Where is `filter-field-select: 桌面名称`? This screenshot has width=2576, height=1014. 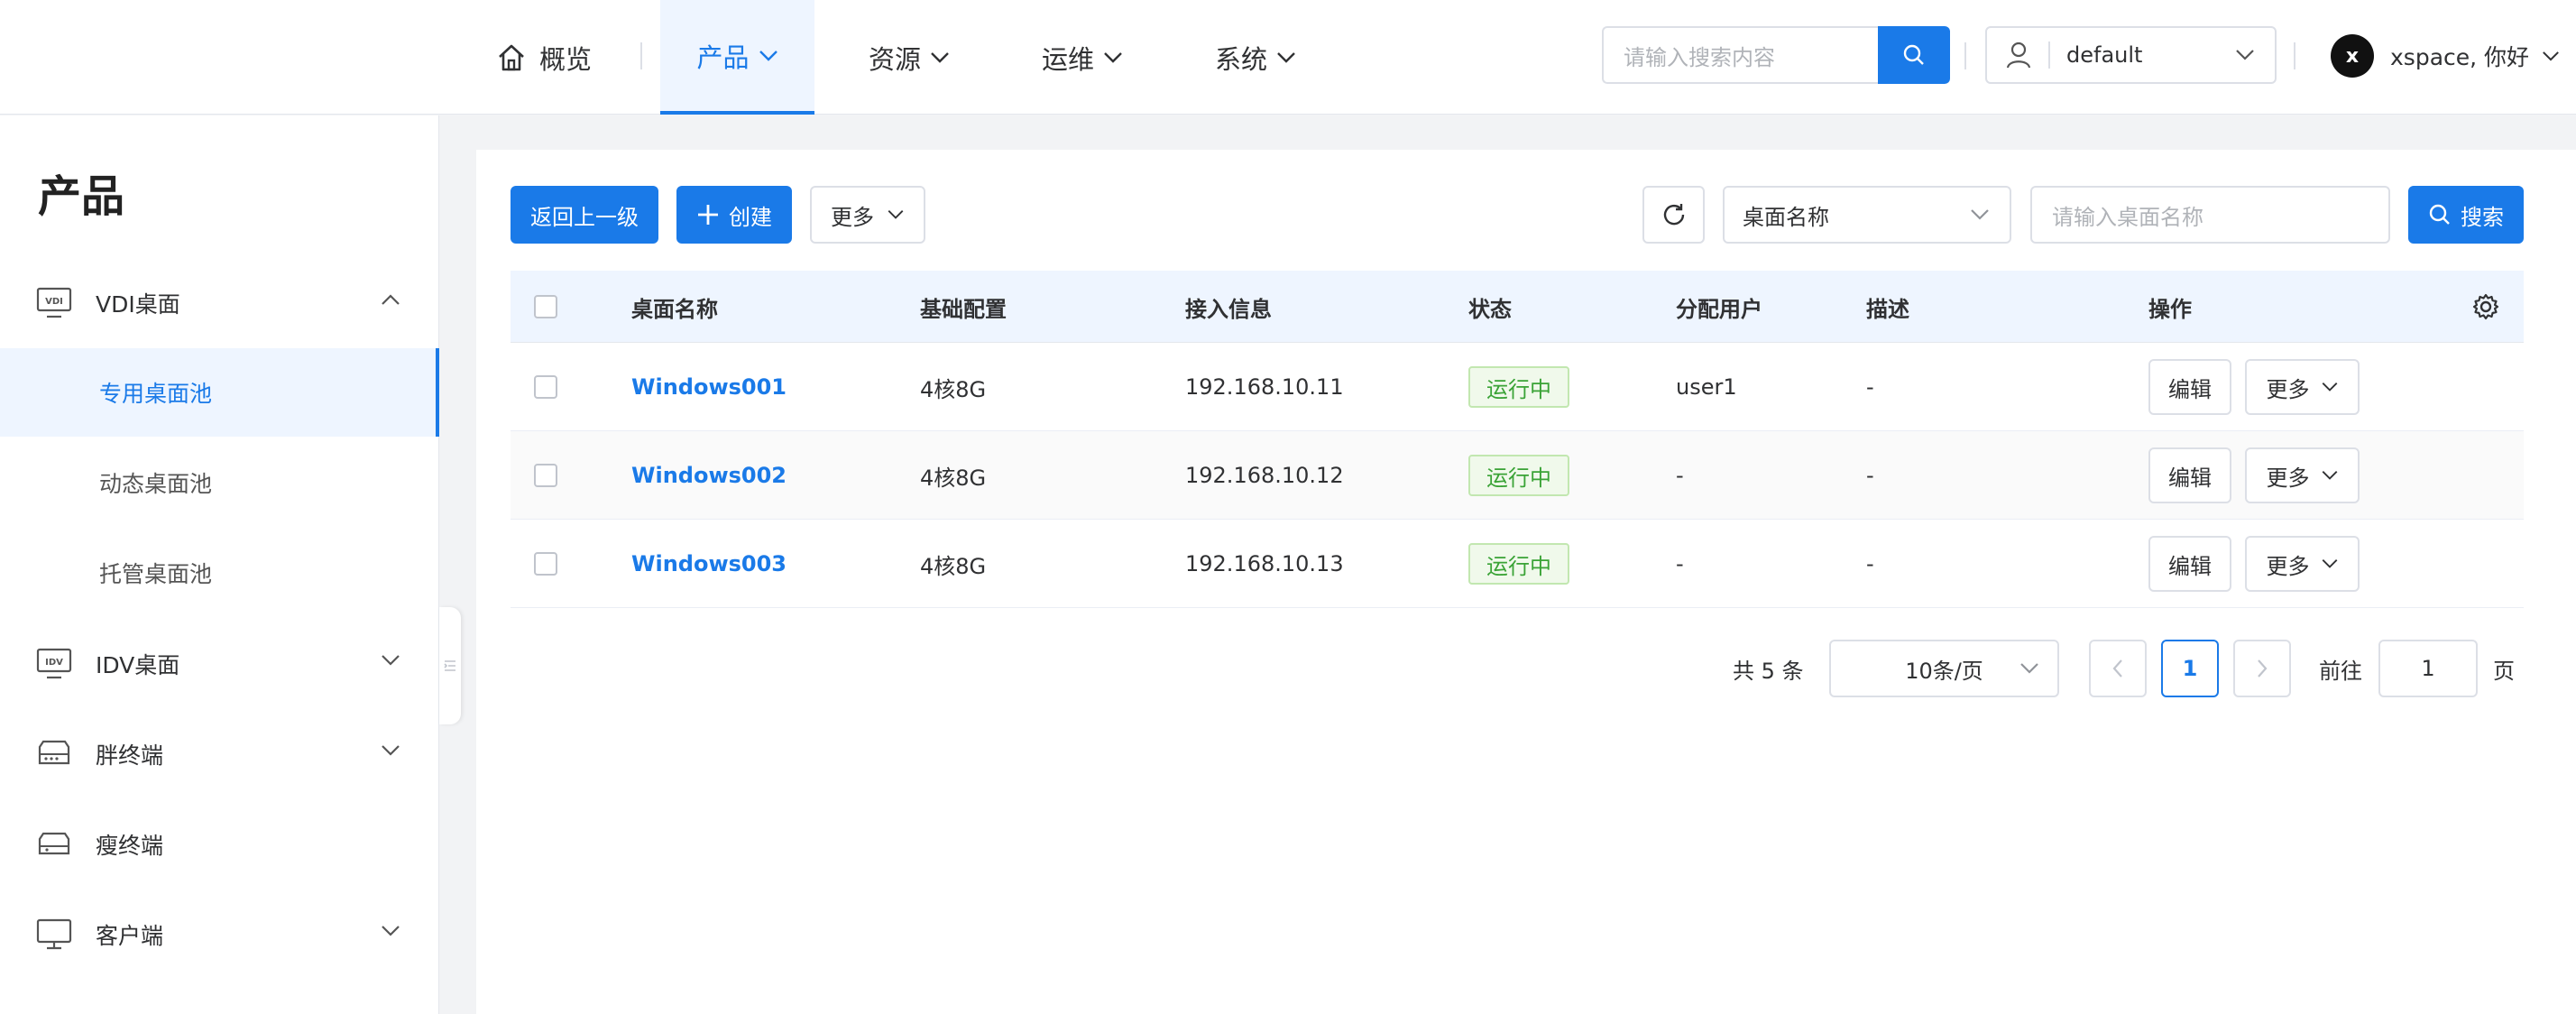
filter-field-select: 桌面名称 is located at coordinates (1867, 215).